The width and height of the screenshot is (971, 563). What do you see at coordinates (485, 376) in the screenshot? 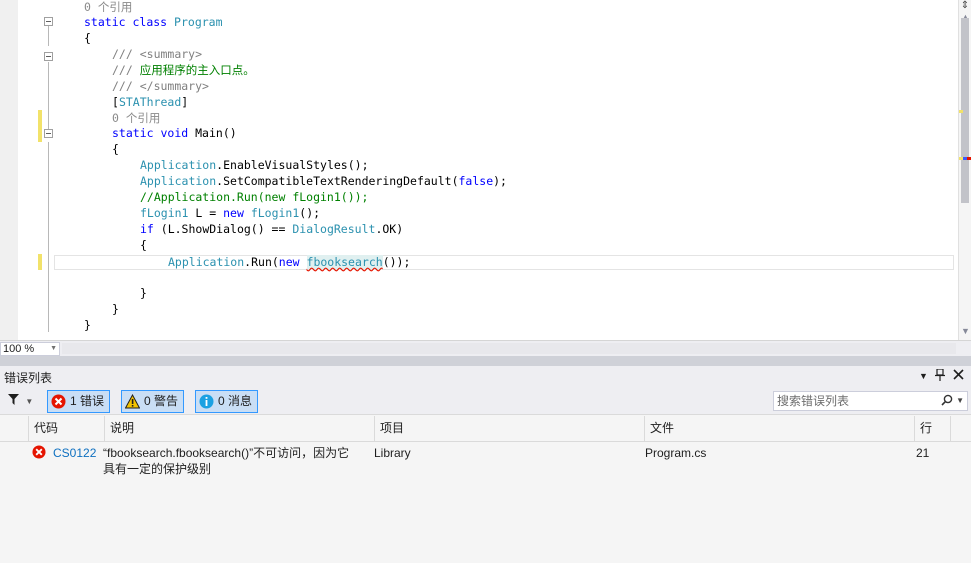
I see `panel-titlebar: 错误列表 ▼` at bounding box center [485, 376].